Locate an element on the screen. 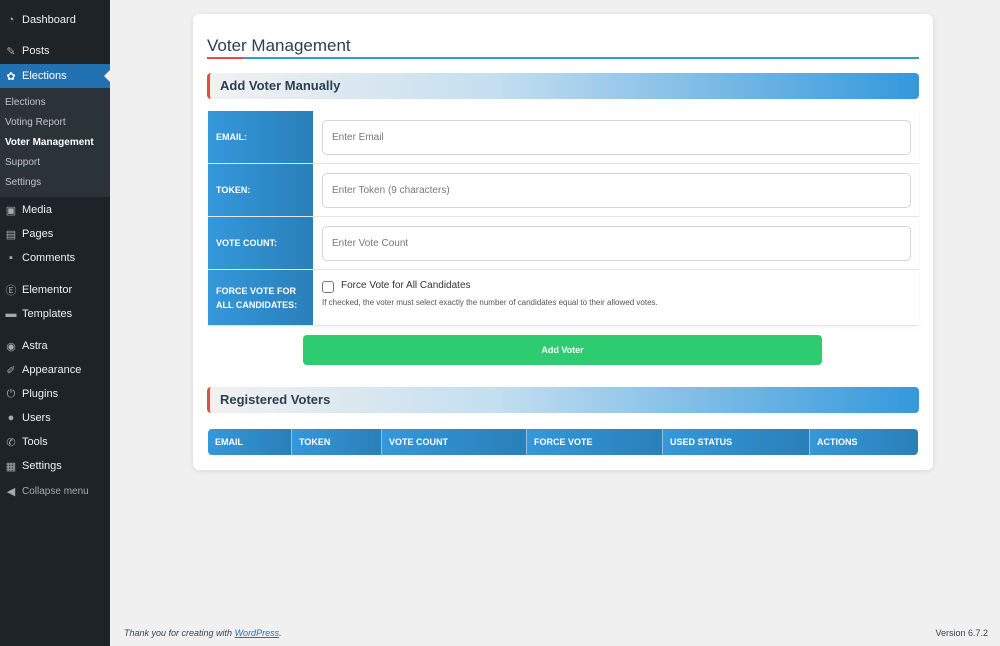 This screenshot has width=1000, height=646. collapse-icon: ◀ is located at coordinates (11, 491).